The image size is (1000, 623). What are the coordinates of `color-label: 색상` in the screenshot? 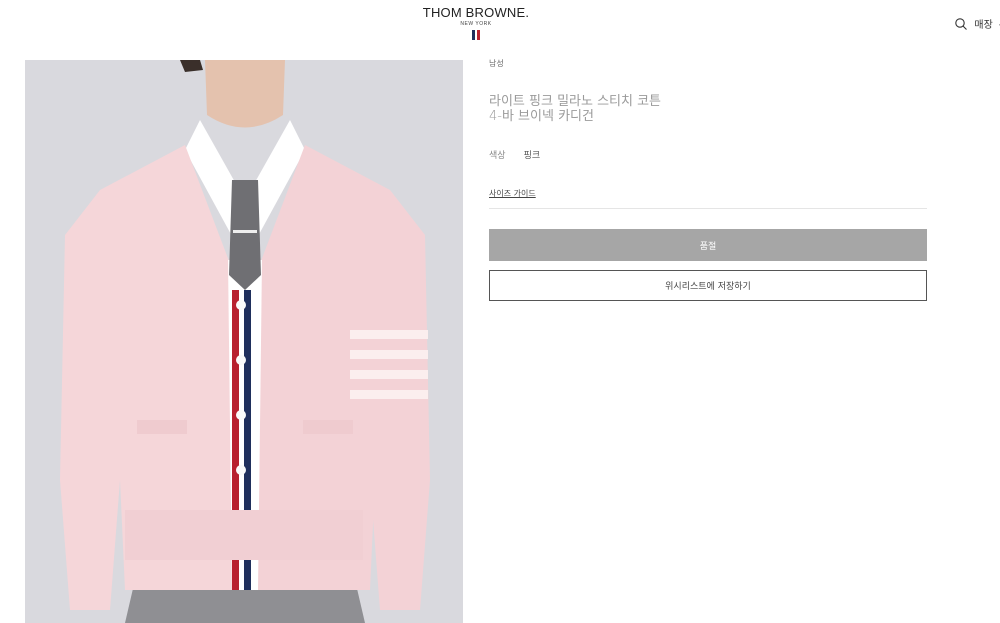 It's located at (497, 156).